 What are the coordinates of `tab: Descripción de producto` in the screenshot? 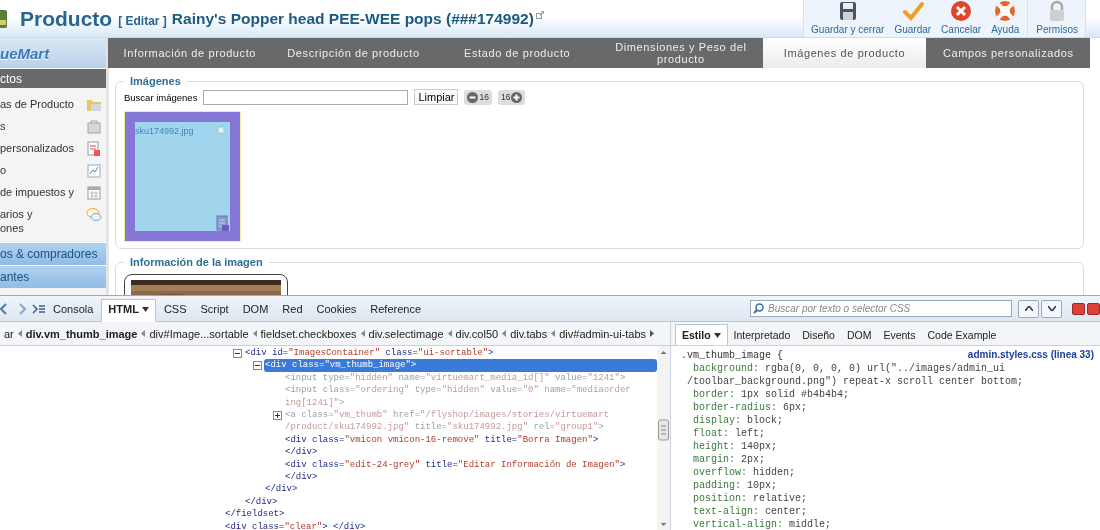 It's located at (353, 53).